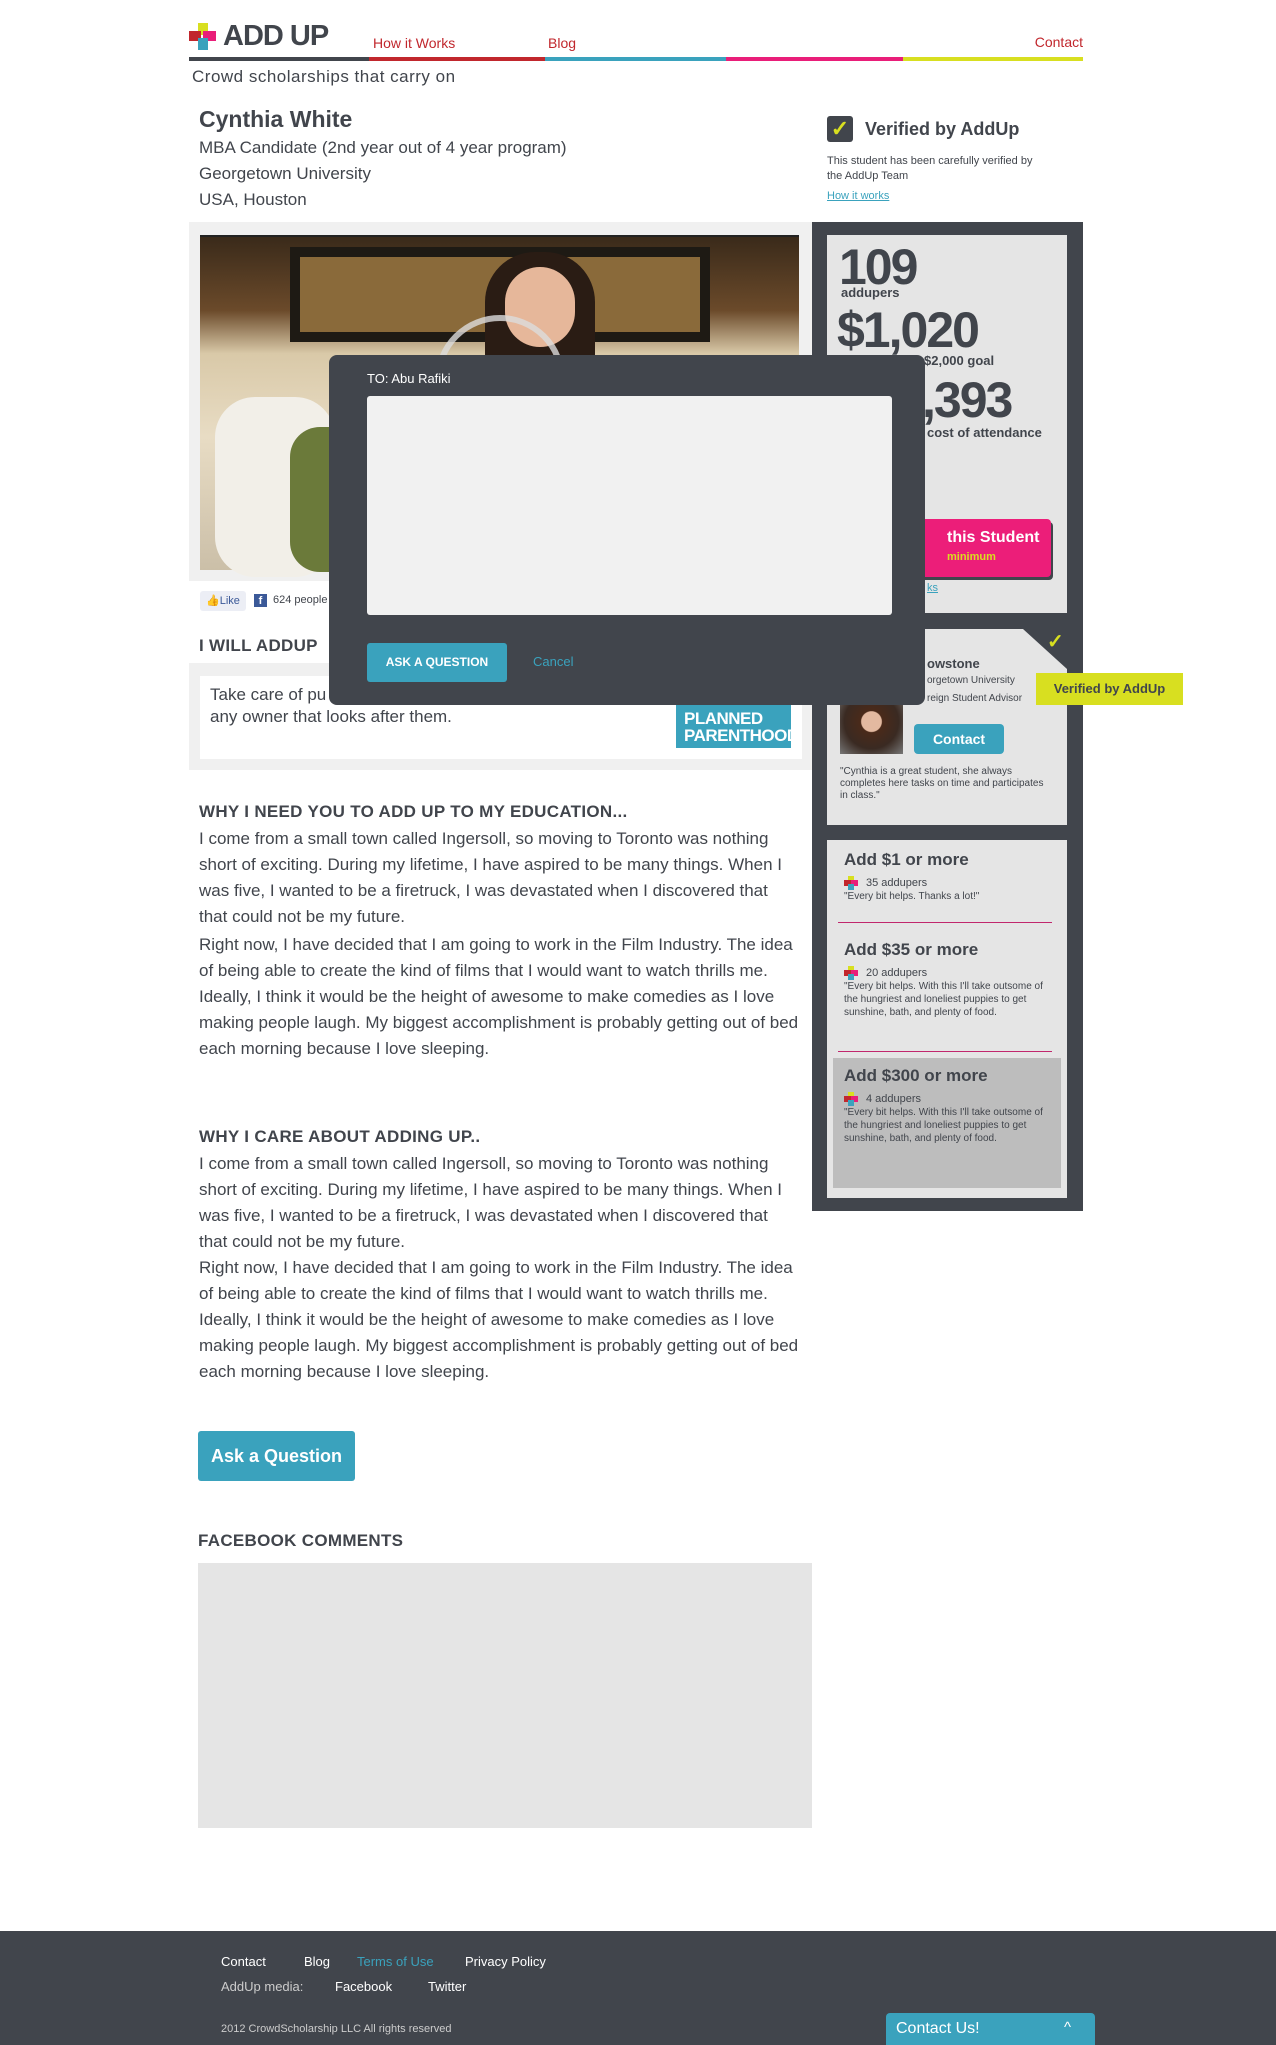  I want to click on like-button: 👍Like, so click(223, 601).